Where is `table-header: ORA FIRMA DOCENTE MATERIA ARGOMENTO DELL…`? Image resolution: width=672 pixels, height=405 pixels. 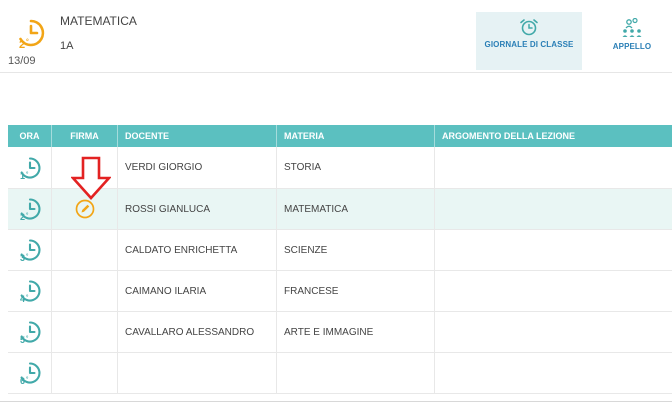
table-header: ORA FIRMA DOCENTE MATERIA ARGOMENTO DELL… is located at coordinates (340, 136).